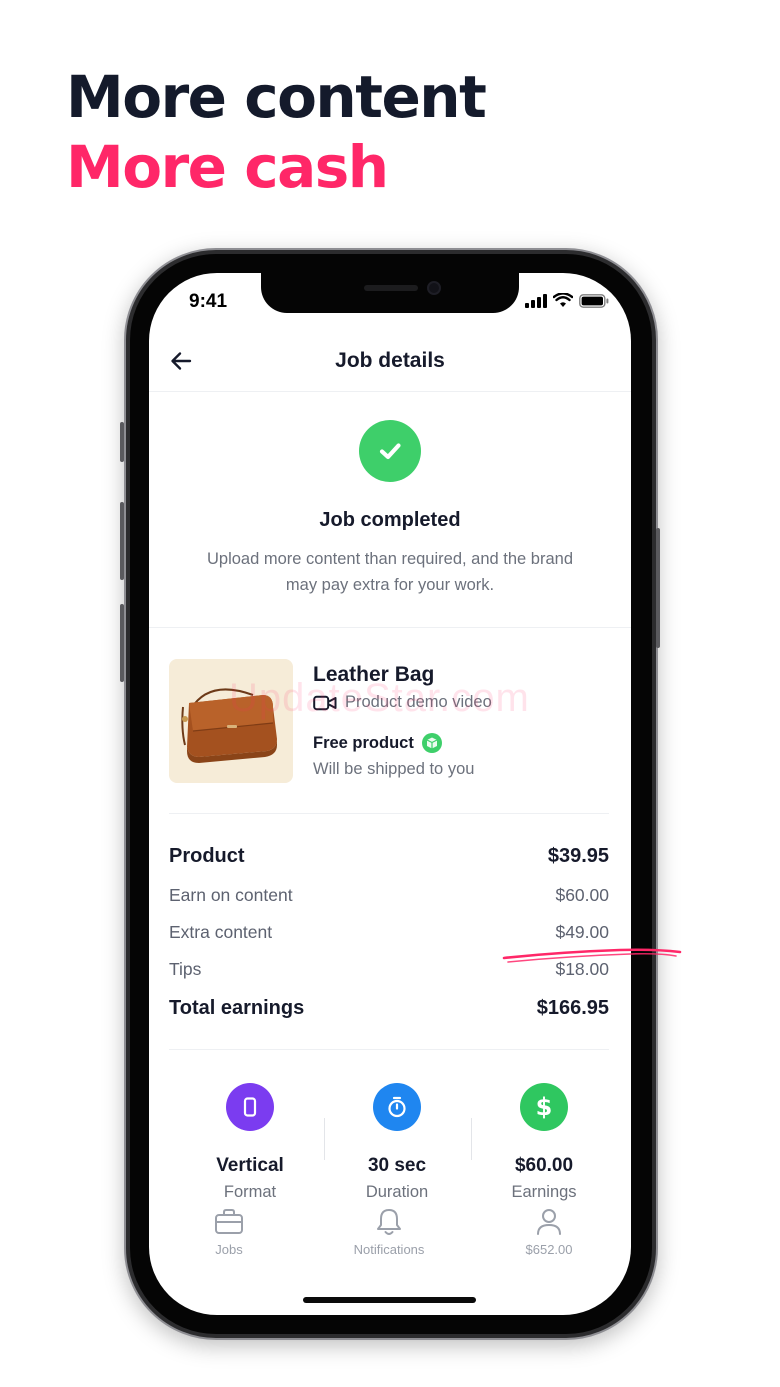 The height and width of the screenshot is (1387, 780). Describe the element at coordinates (207, 856) in the screenshot. I see `product-price-label: Product` at that location.